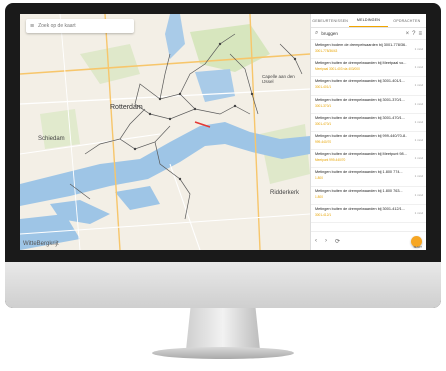 The width and height of the screenshot is (446, 371). I want to click on item-subtitle: Meetpunt 999-440/70, so click(330, 160).